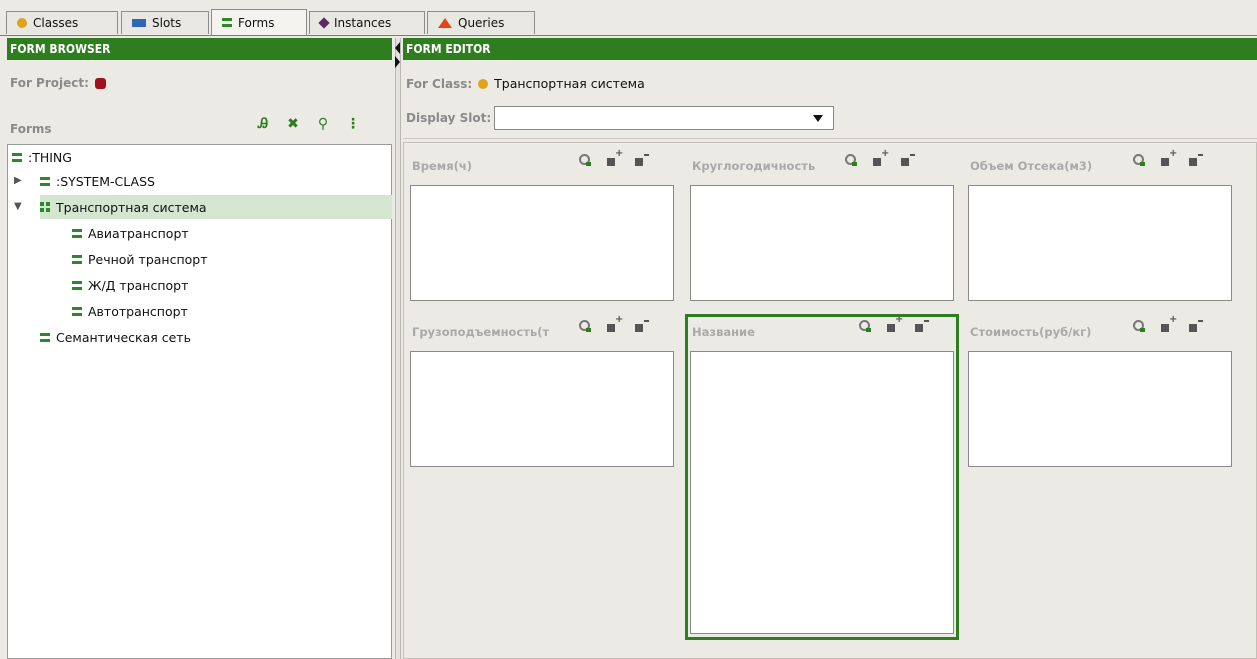 The width and height of the screenshot is (1257, 659). What do you see at coordinates (323, 124) in the screenshot?
I see `relayout-form-icon: ⚲` at bounding box center [323, 124].